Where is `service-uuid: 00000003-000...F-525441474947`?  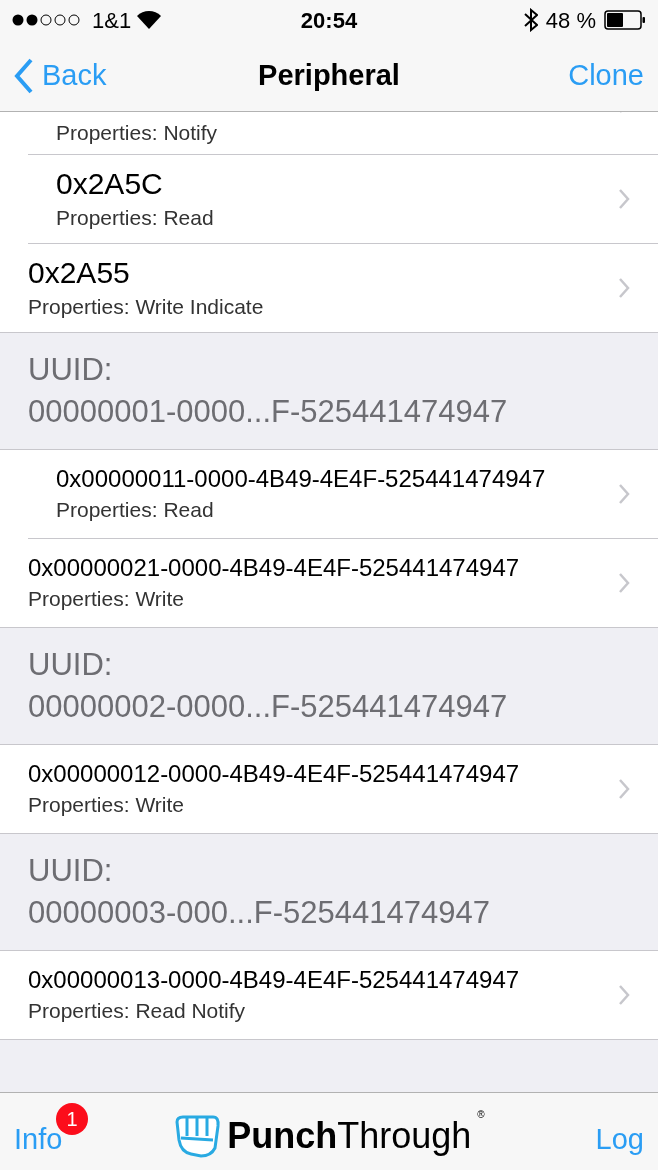
service-uuid: 00000003-000...F-525441474947 is located at coordinates (259, 913).